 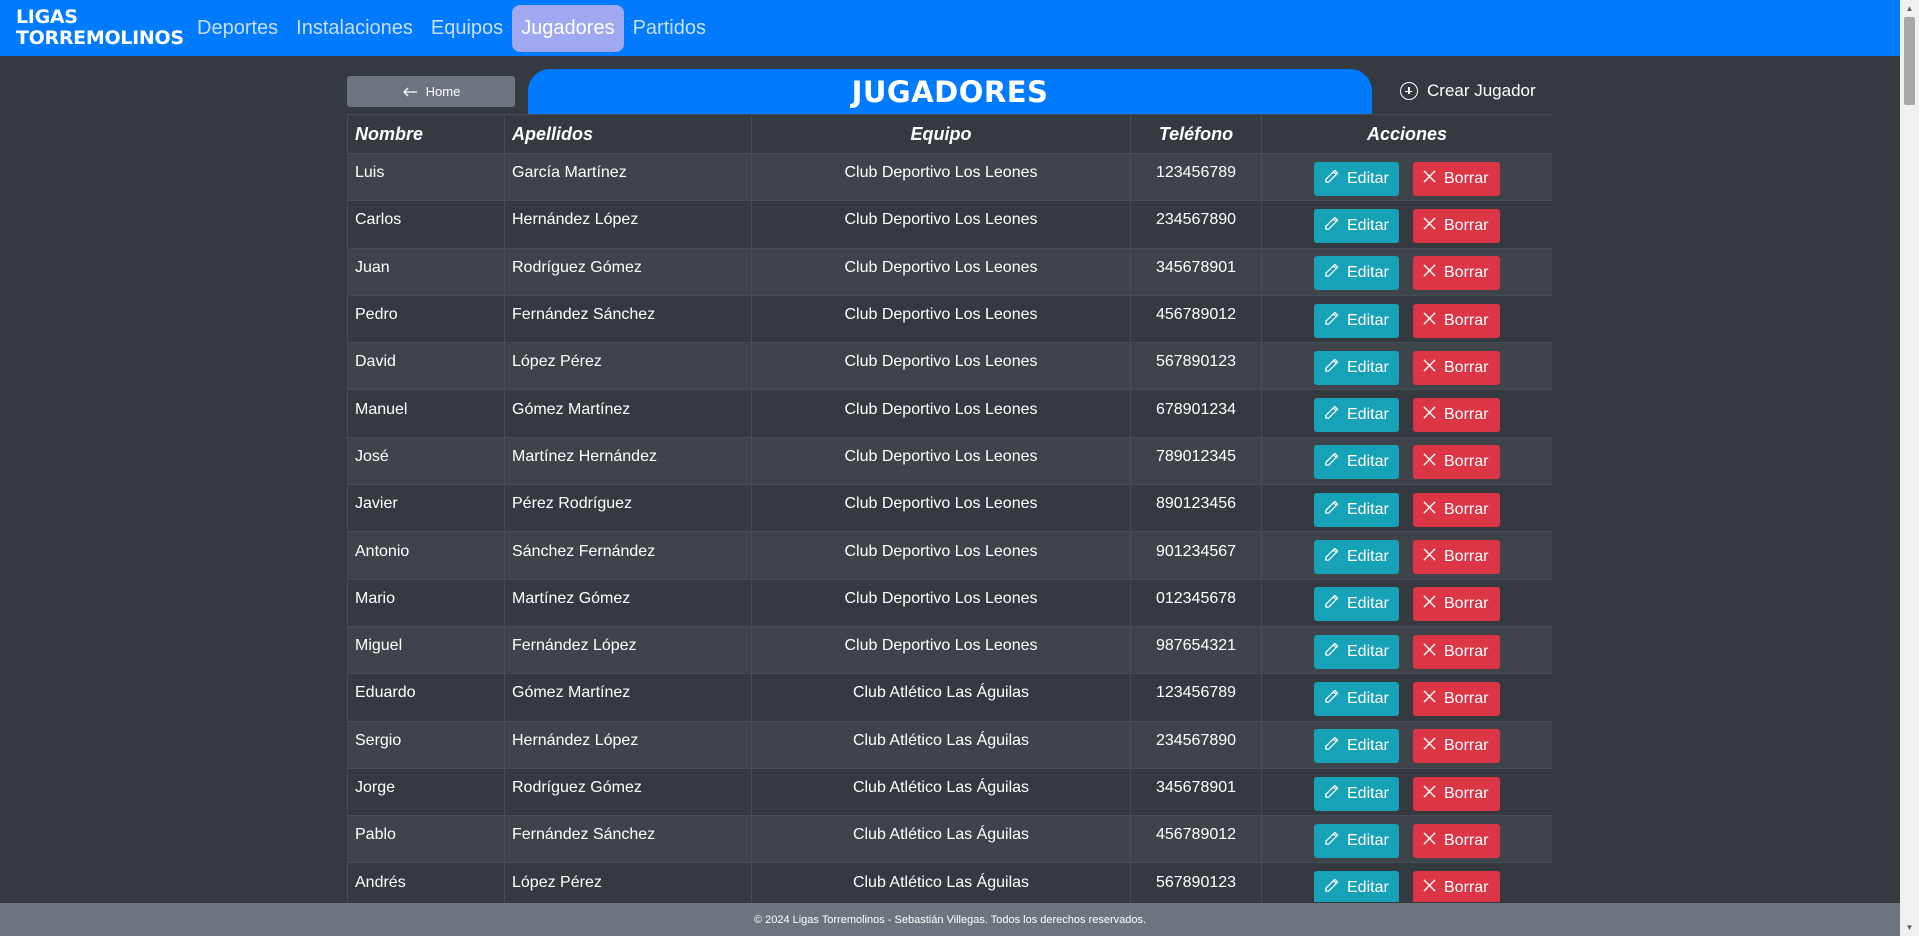 What do you see at coordinates (628, 224) in the screenshot?
I see `cell-apellidos: Hernández López` at bounding box center [628, 224].